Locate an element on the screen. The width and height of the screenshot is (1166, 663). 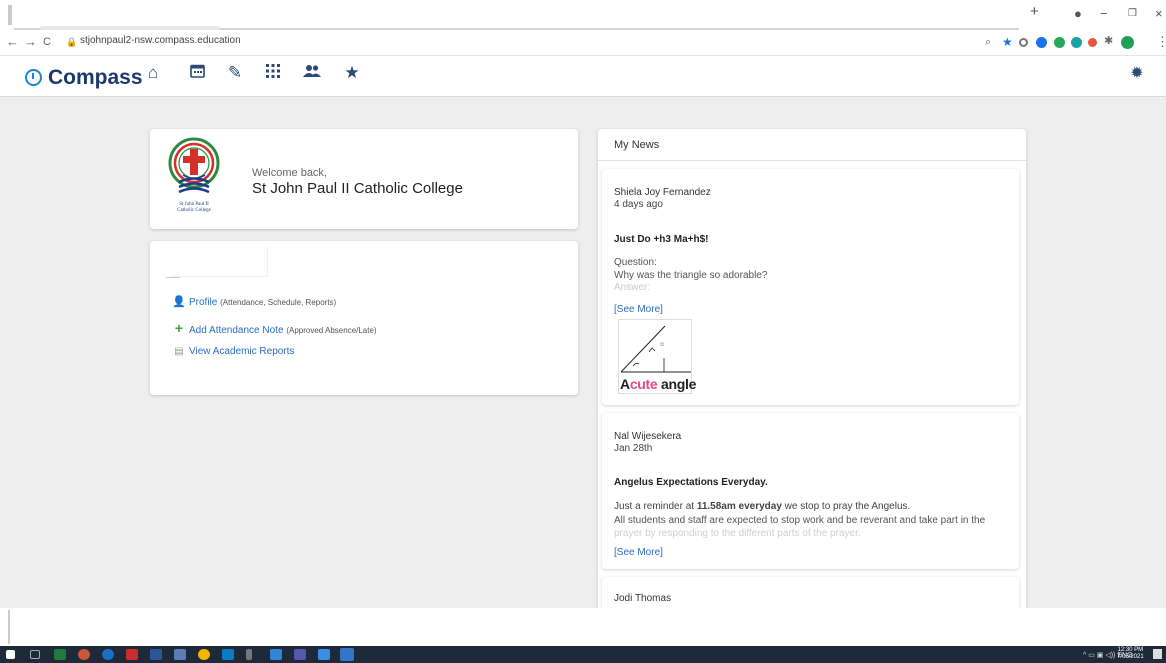
school-crest-logo: St John Paul II Catholic College is located at coordinates (197, 180).